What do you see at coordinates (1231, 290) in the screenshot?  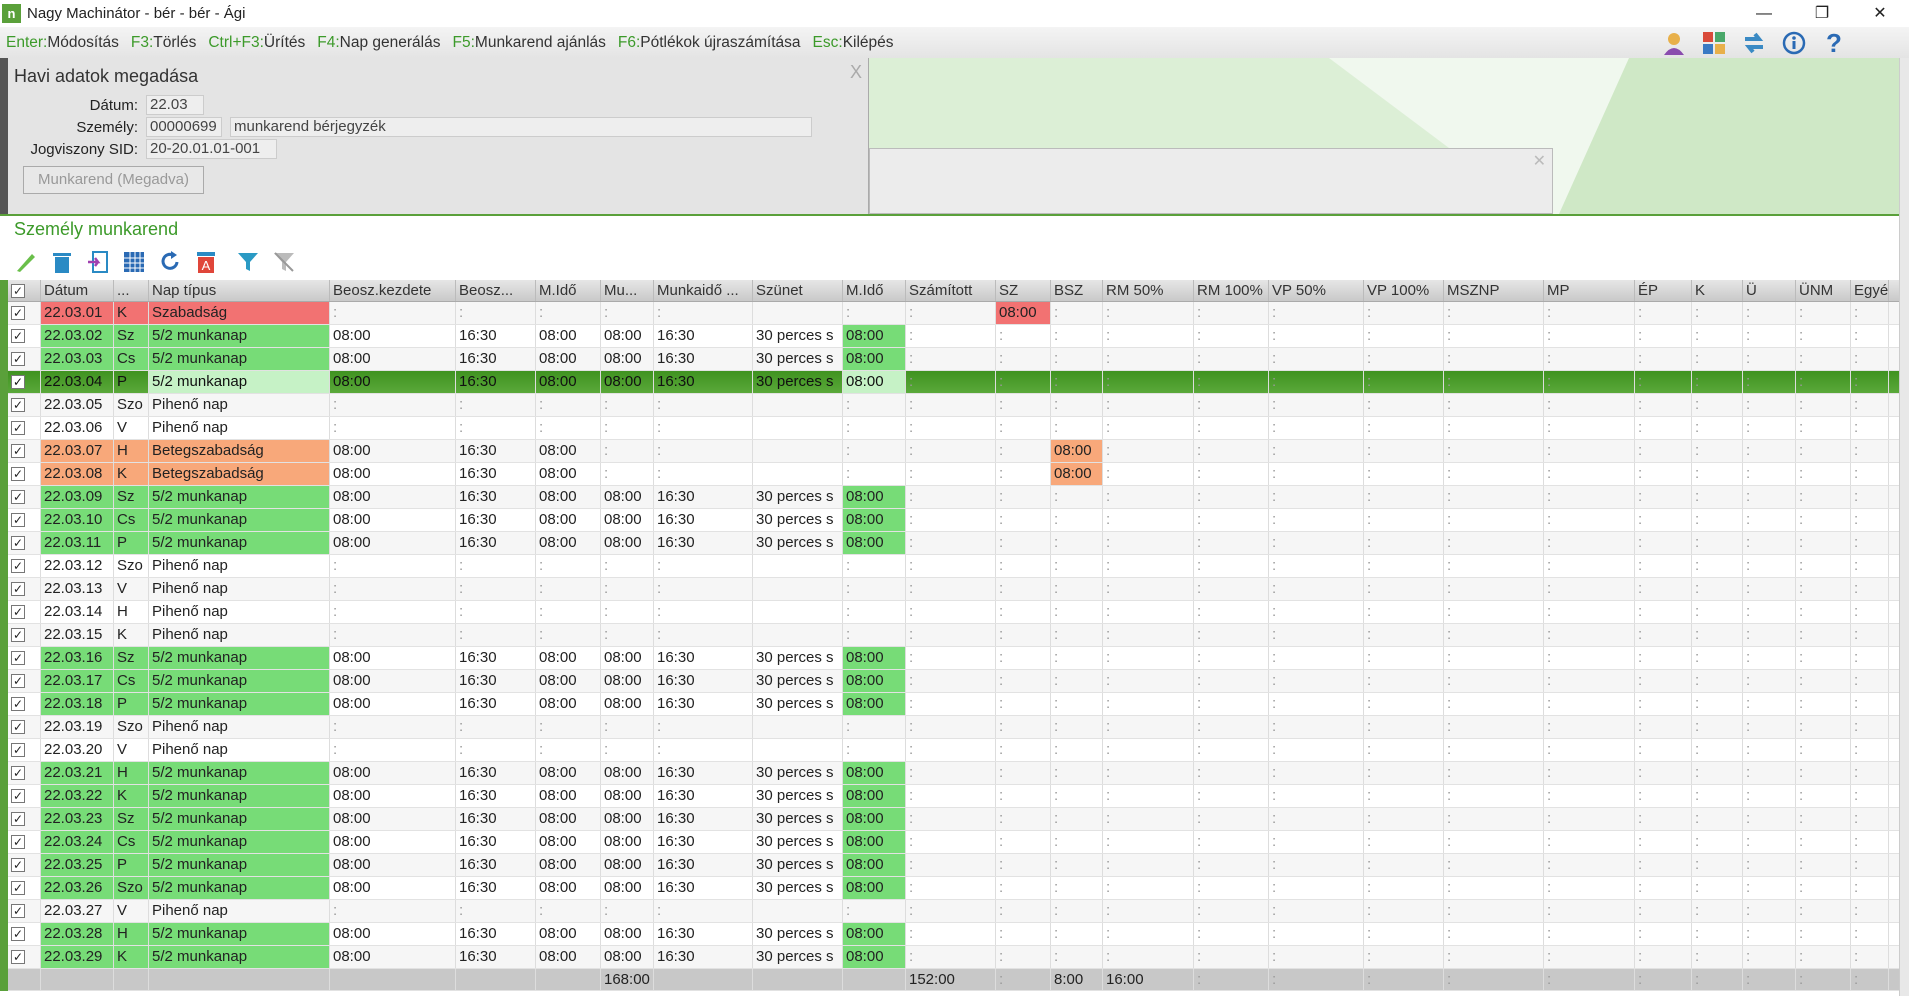 I see `column-header: RM 100%` at bounding box center [1231, 290].